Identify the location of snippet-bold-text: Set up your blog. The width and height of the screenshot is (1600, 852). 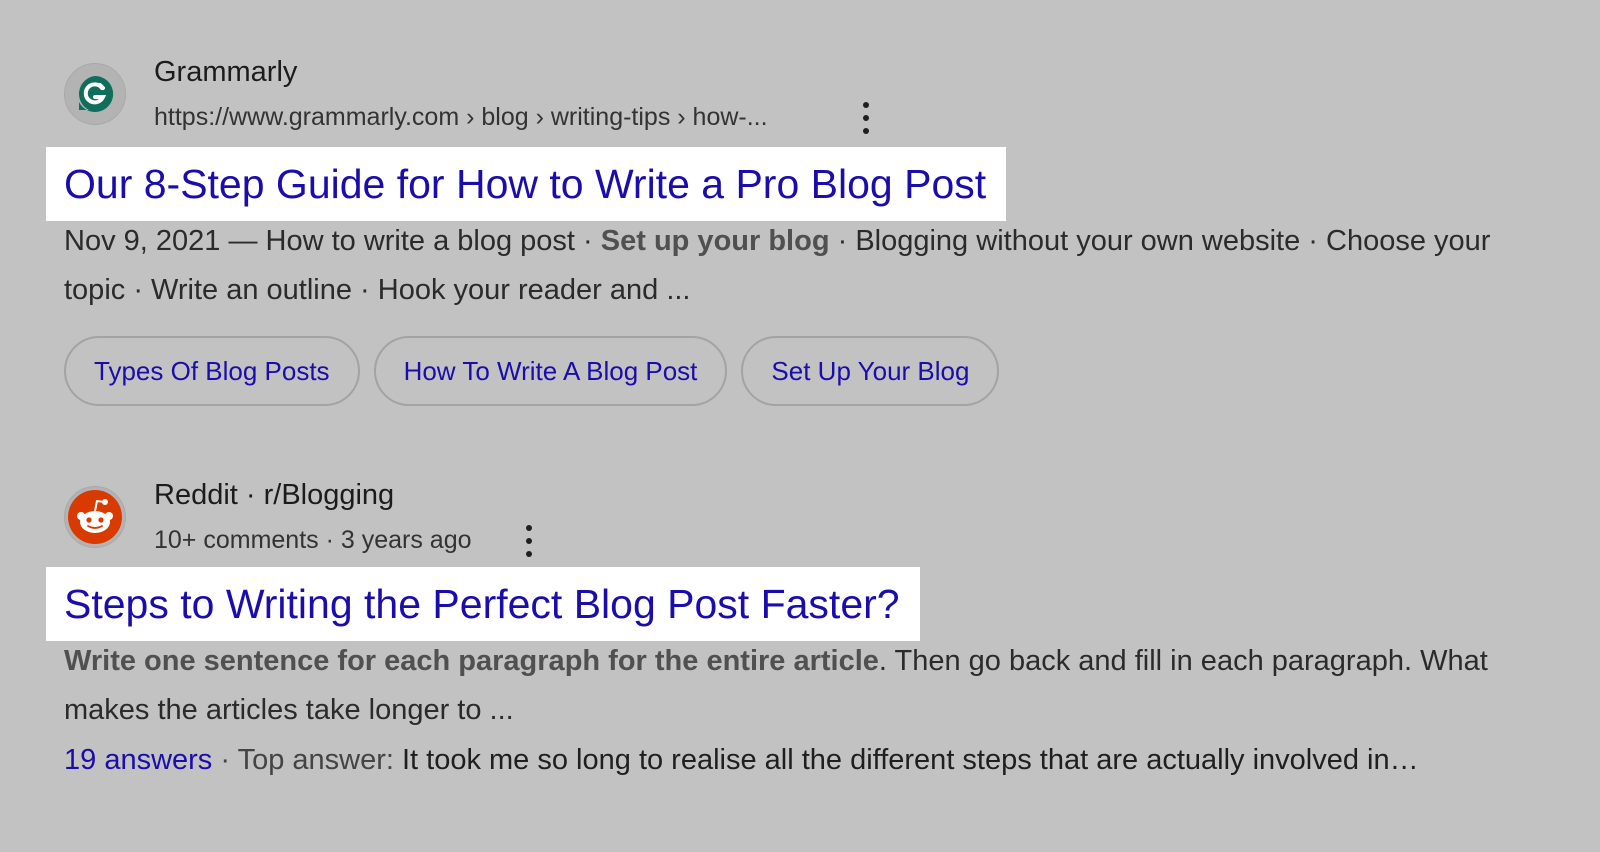
(715, 241).